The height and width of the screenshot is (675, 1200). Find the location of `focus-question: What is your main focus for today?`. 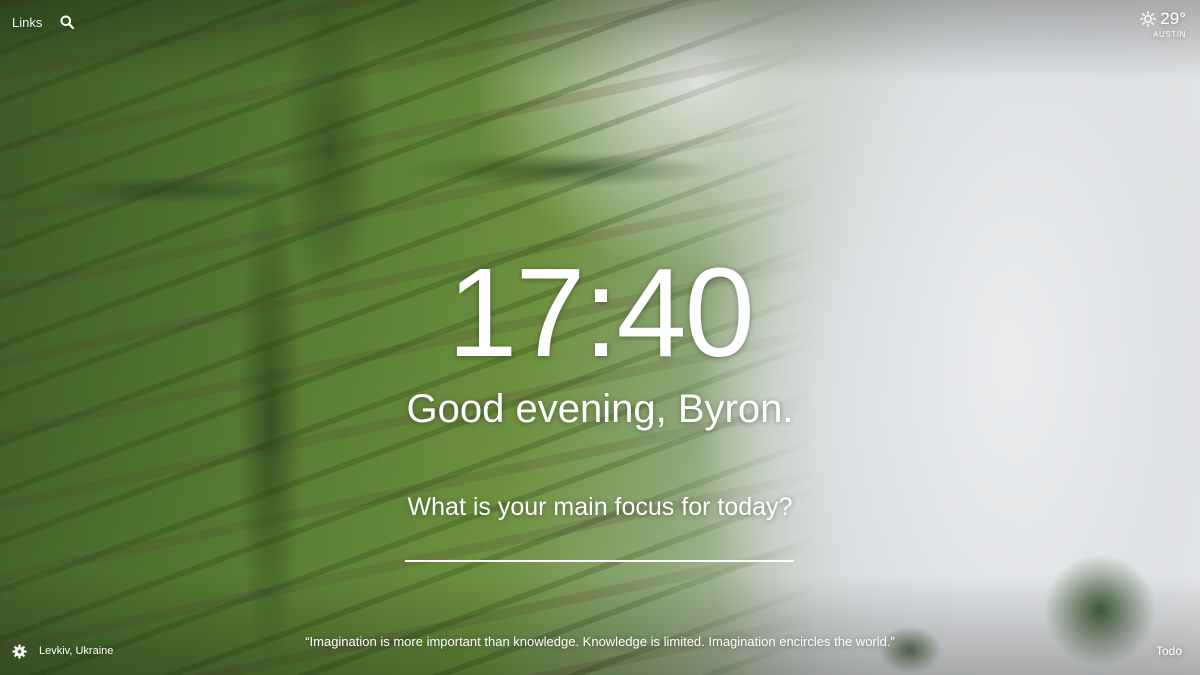

focus-question: What is your main focus for today? is located at coordinates (600, 507).